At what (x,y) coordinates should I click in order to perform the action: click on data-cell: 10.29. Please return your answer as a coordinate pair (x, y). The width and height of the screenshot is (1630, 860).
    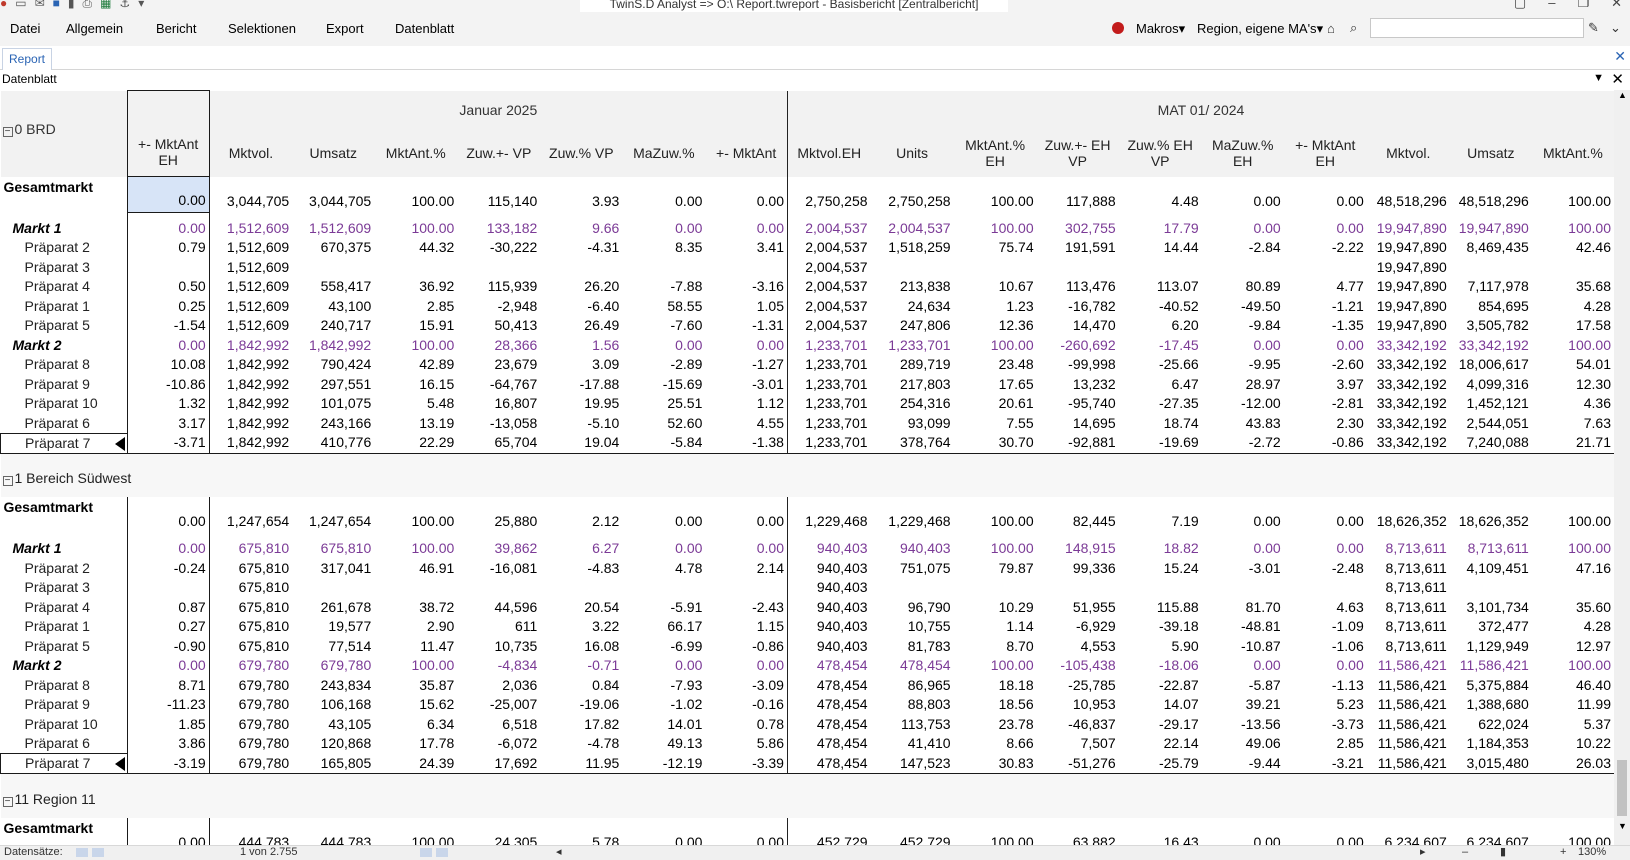
    Looking at the image, I should click on (995, 608).